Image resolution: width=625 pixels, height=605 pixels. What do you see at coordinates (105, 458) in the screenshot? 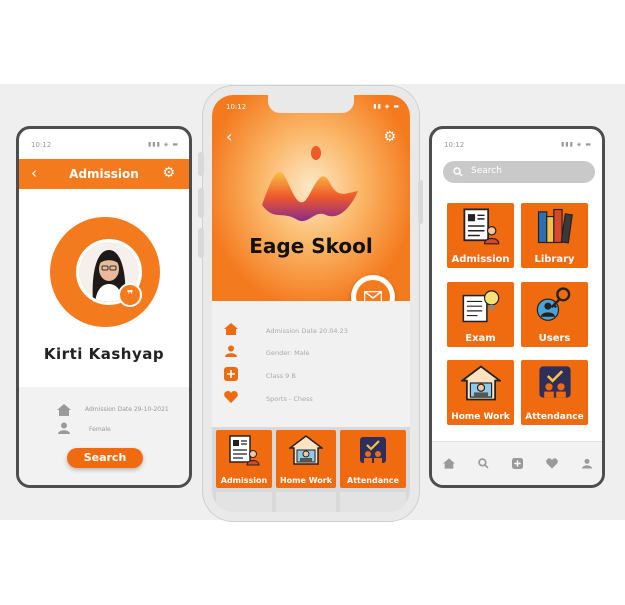
I see `search-button: Search` at bounding box center [105, 458].